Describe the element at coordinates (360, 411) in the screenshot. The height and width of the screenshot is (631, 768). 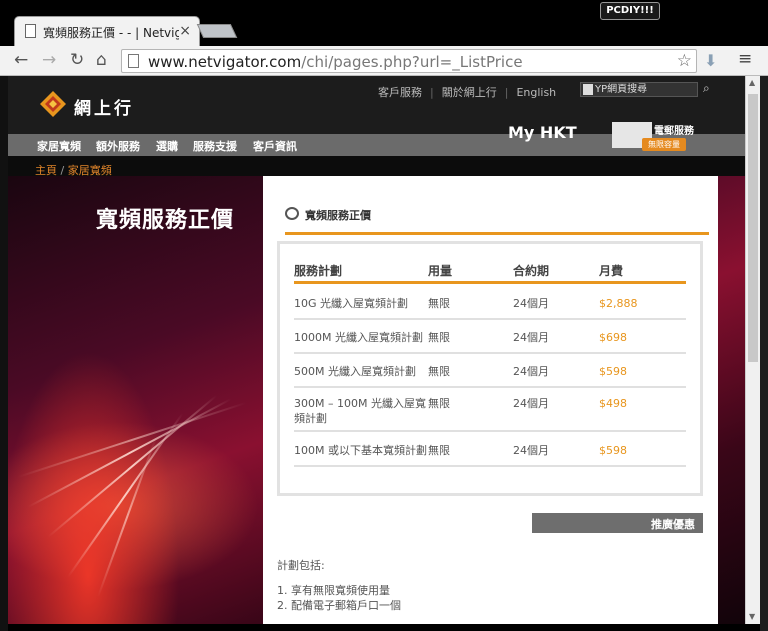
I see `plan-name: 300M – 100M 光纖入屋寬頻計劃` at that location.